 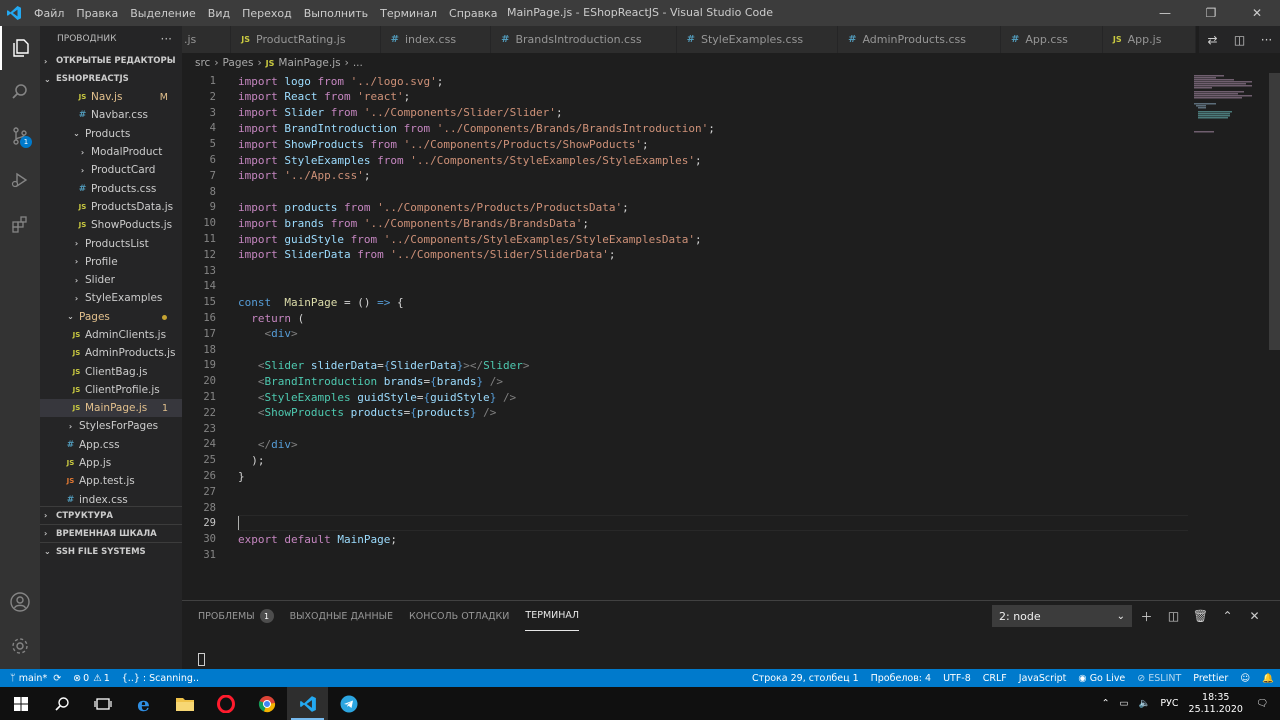 I want to click on timeline-section: › ВРЕМЕННАЯ ШКАЛА, so click(x=111, y=533).